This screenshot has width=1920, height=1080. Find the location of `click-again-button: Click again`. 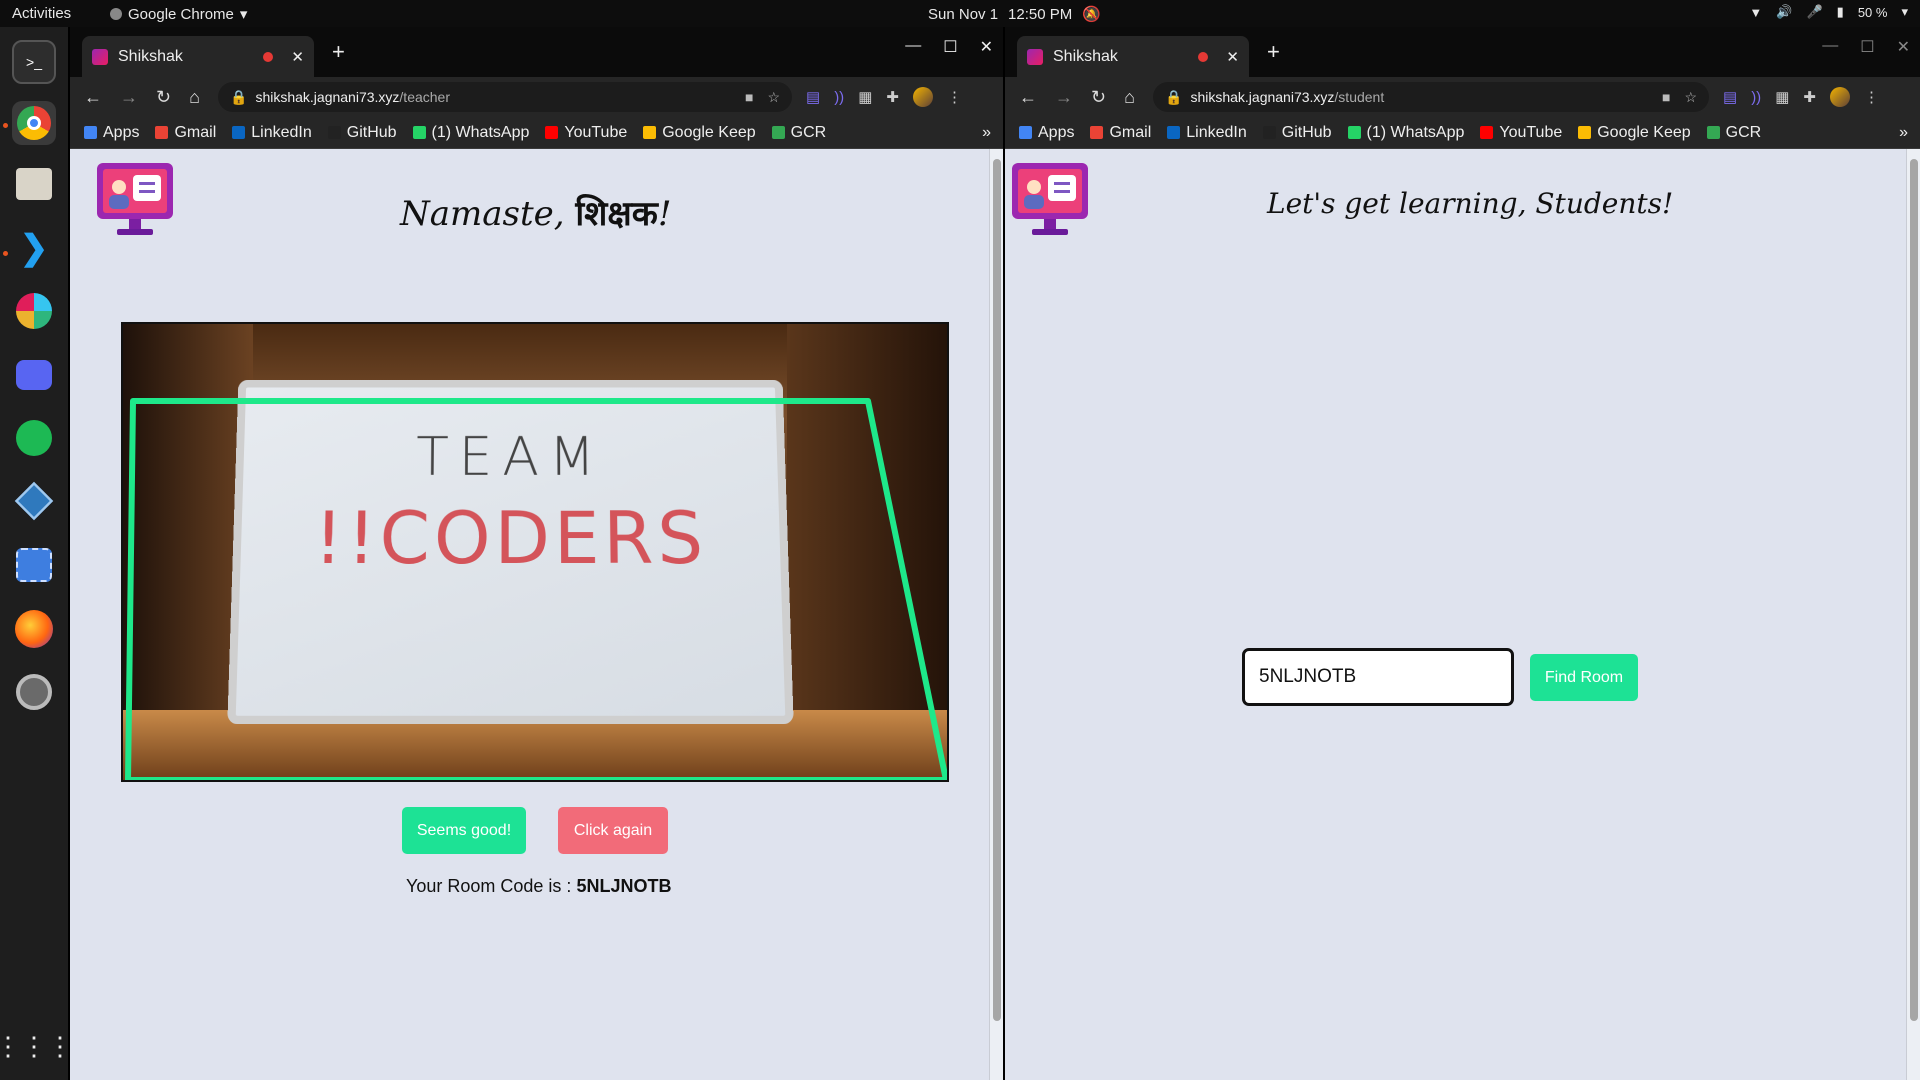

click-again-button: Click again is located at coordinates (613, 830).